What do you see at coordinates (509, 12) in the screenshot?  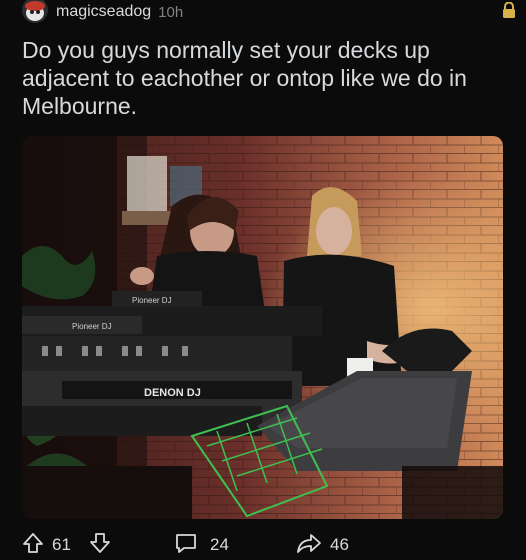 I see `lock-icon` at bounding box center [509, 12].